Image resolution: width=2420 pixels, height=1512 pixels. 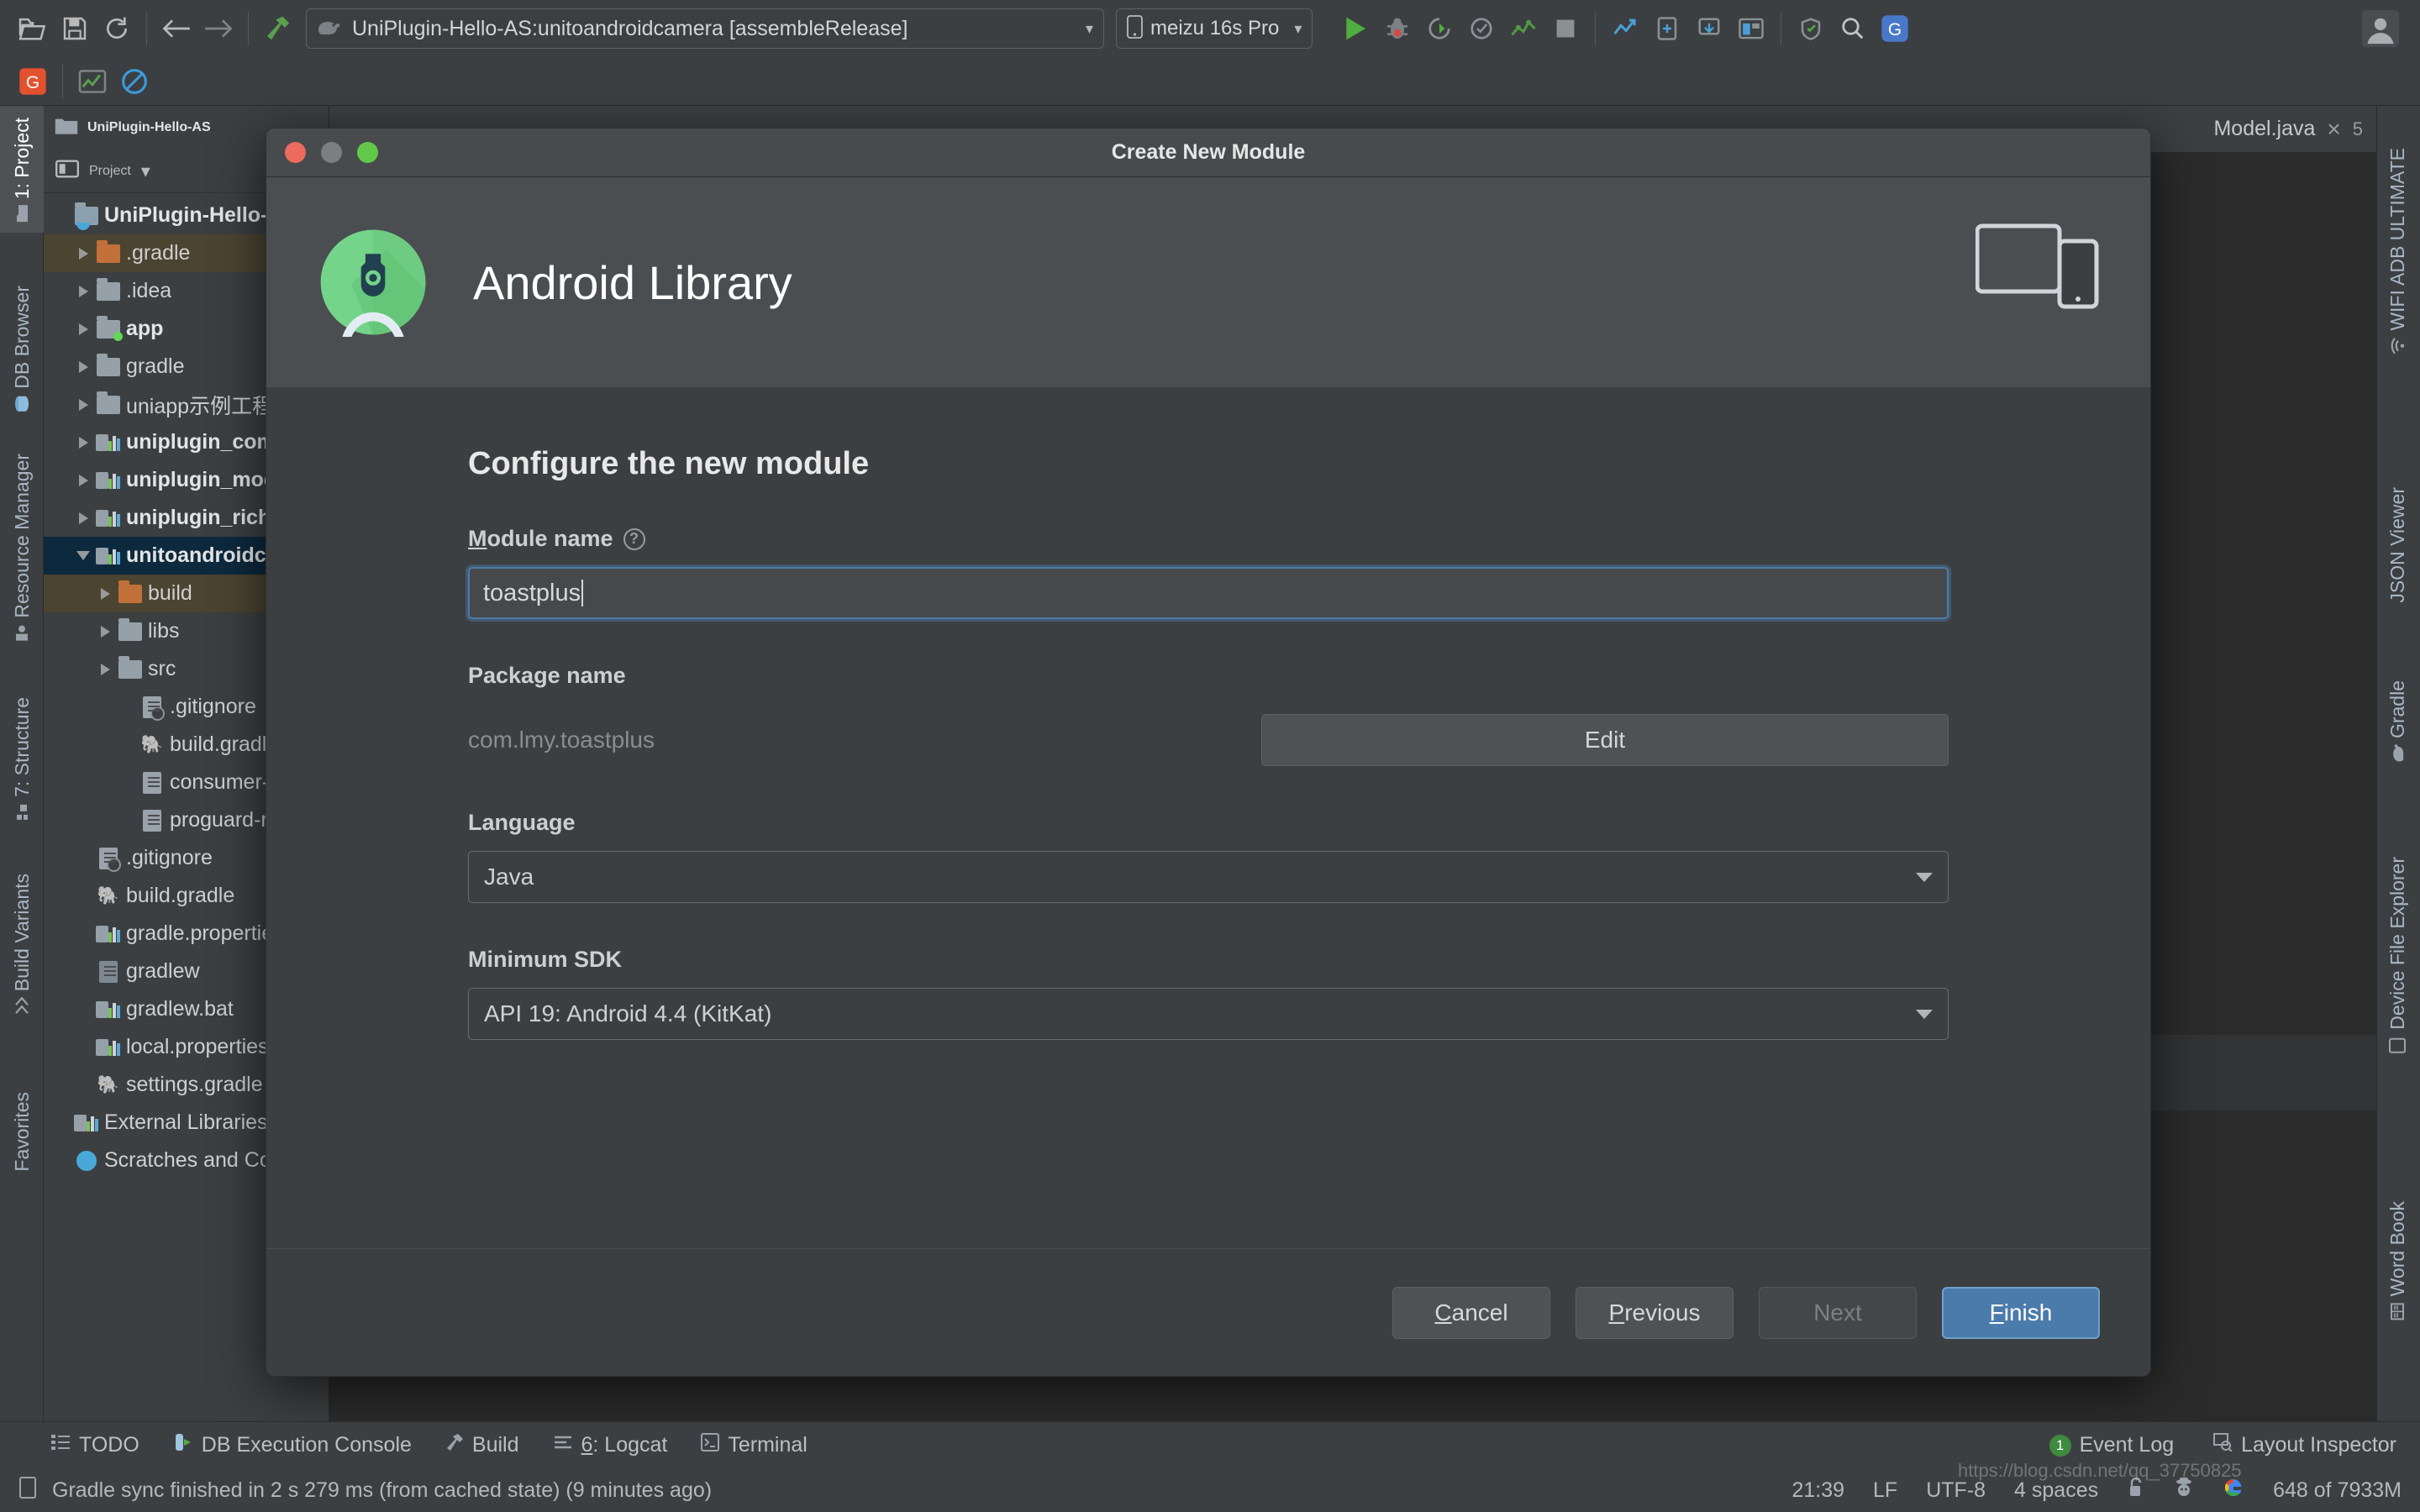 What do you see at coordinates (2397, 753) in the screenshot?
I see `gradle-elephant-icon-rail` at bounding box center [2397, 753].